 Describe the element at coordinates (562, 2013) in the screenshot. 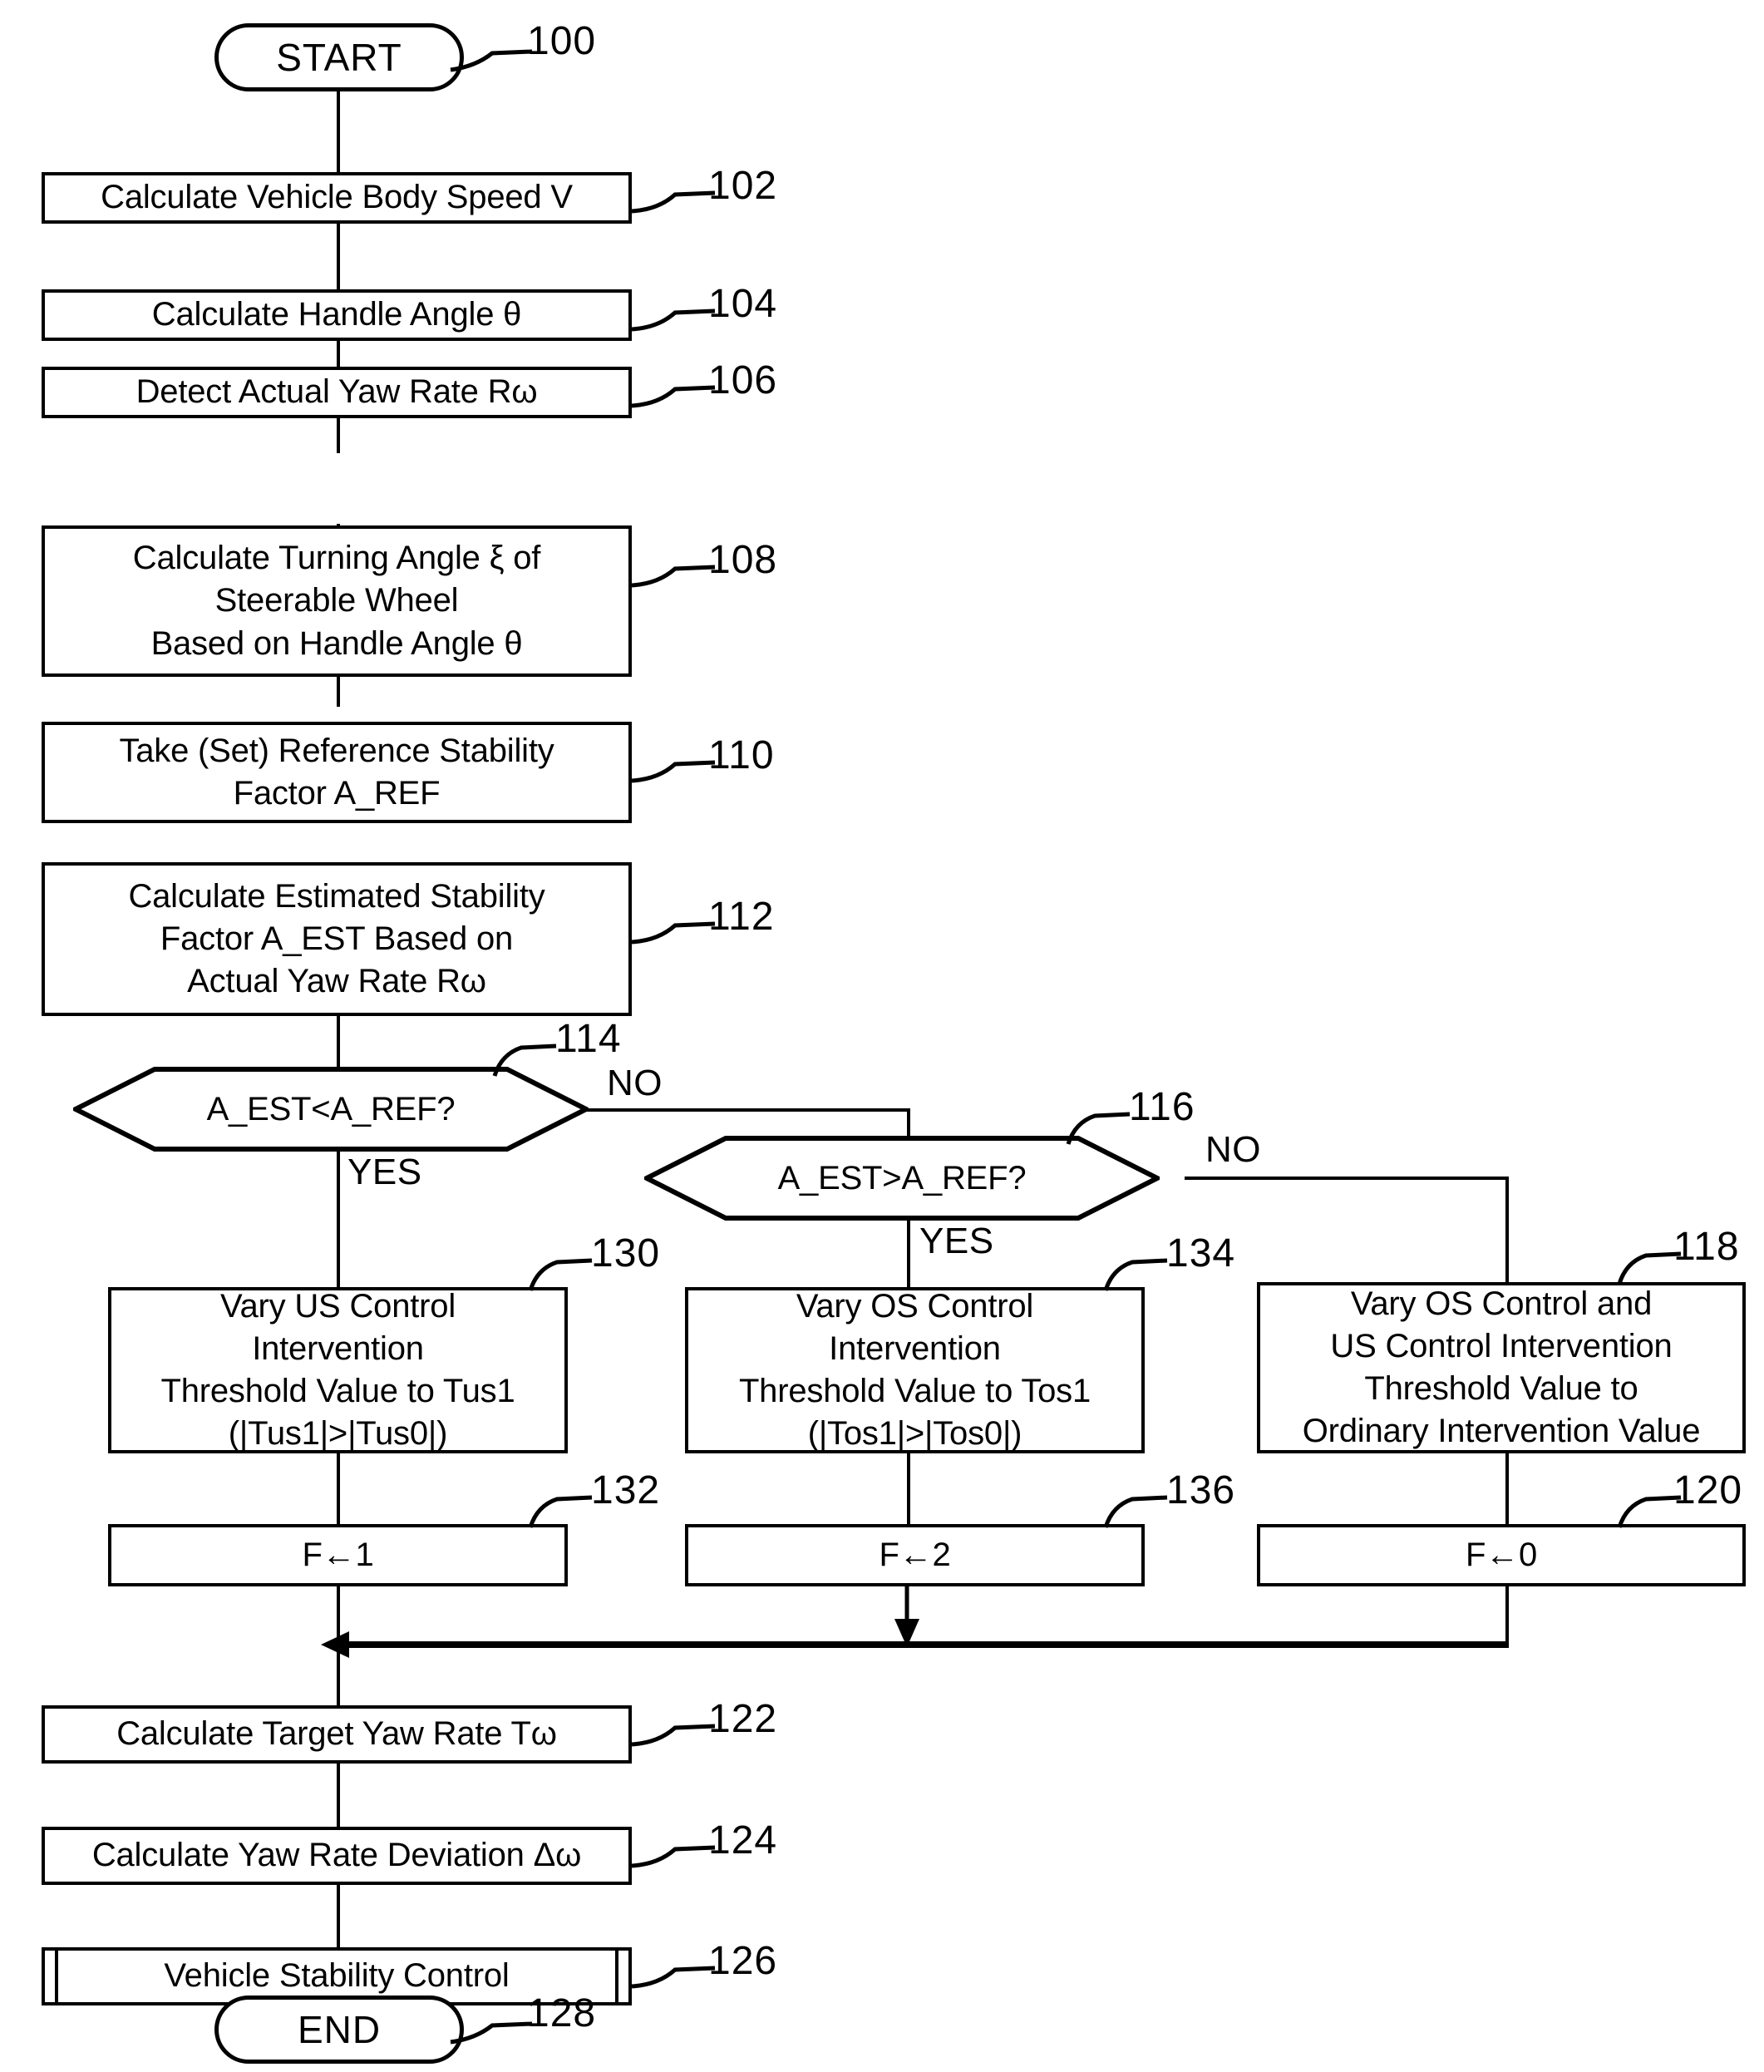

I see `ref-128: 128` at that location.